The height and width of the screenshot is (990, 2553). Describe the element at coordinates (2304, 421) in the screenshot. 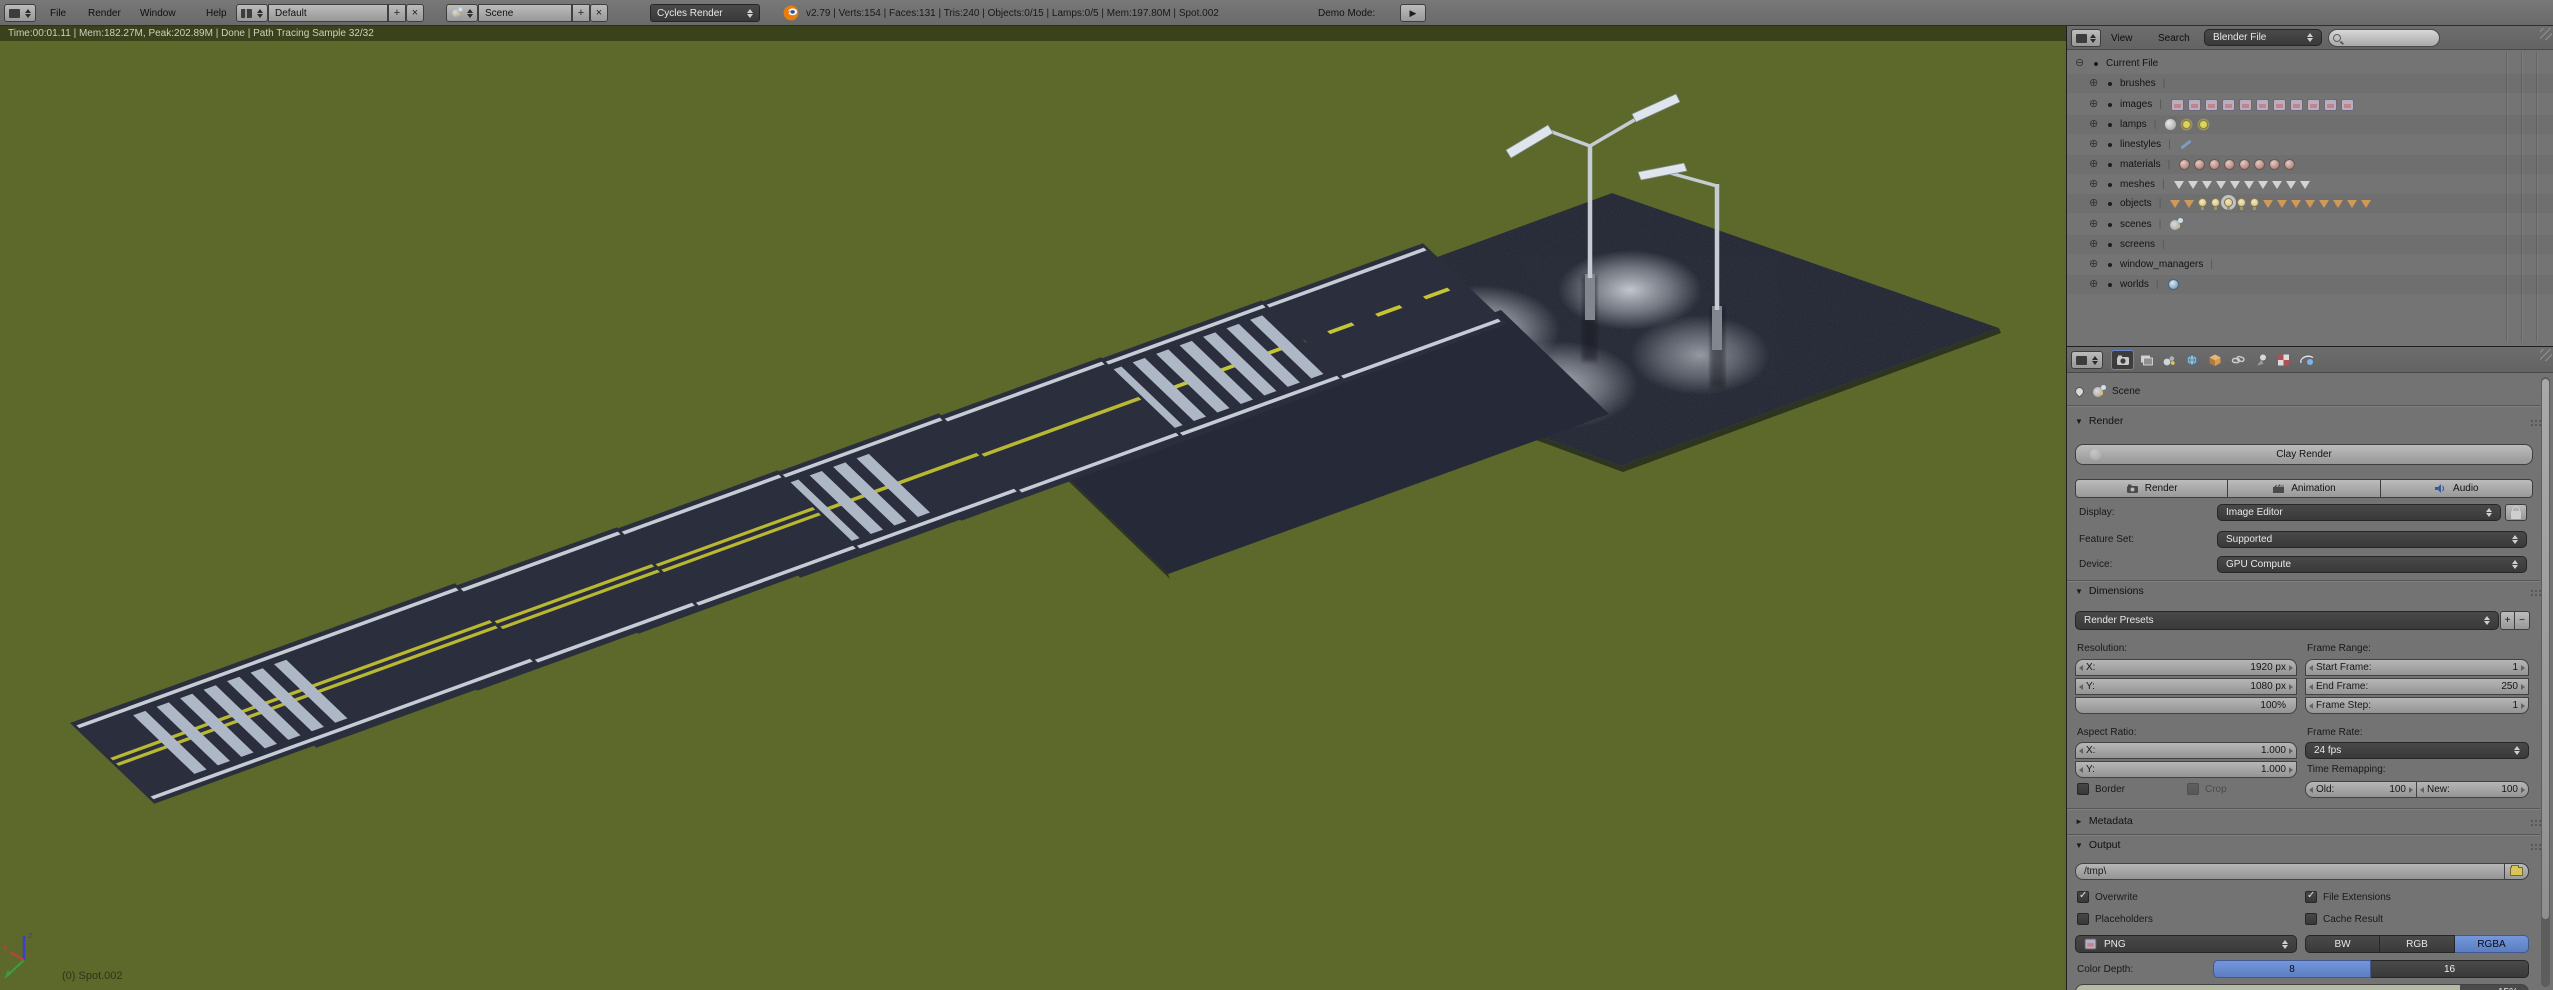

I see `panel-header-render: ▼ Render` at that location.